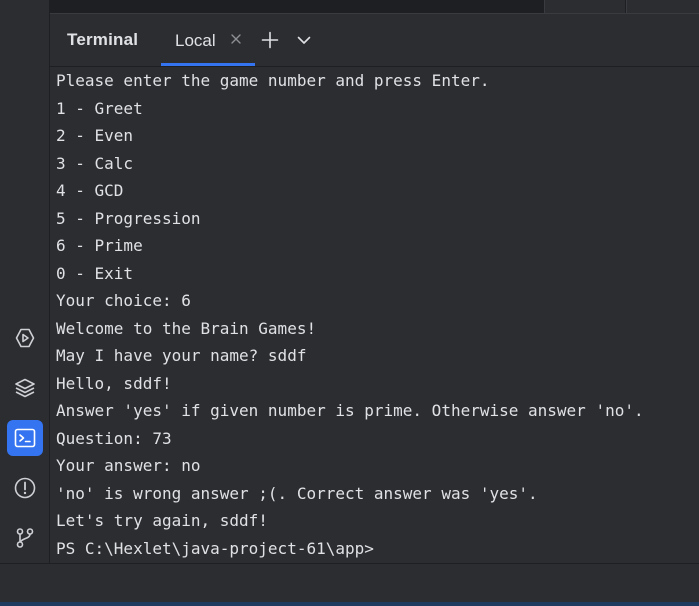  I want to click on git-tool-button, so click(25, 538).